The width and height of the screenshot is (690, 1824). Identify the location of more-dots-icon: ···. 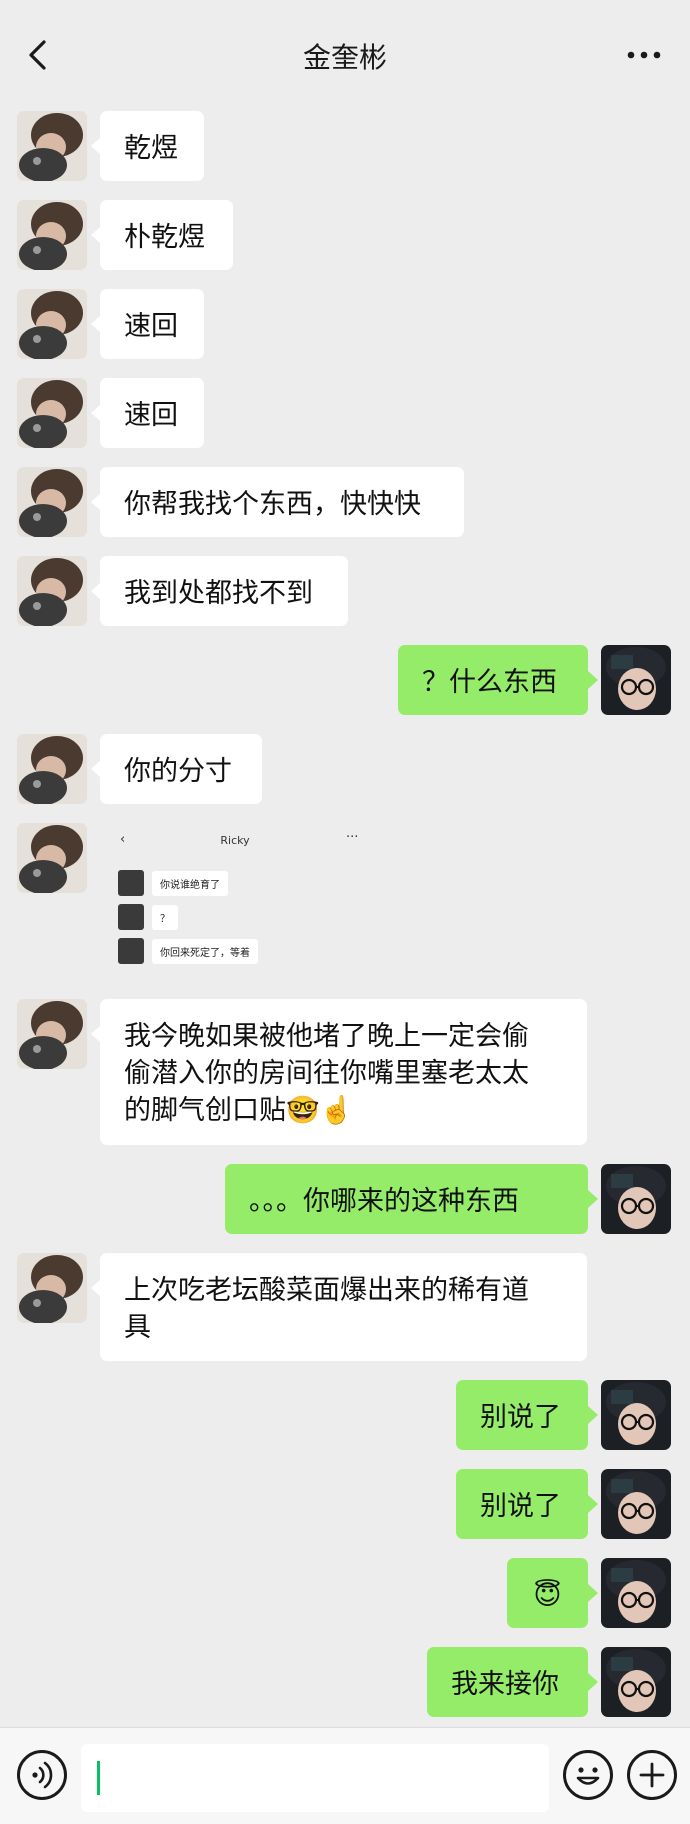
(352, 837).